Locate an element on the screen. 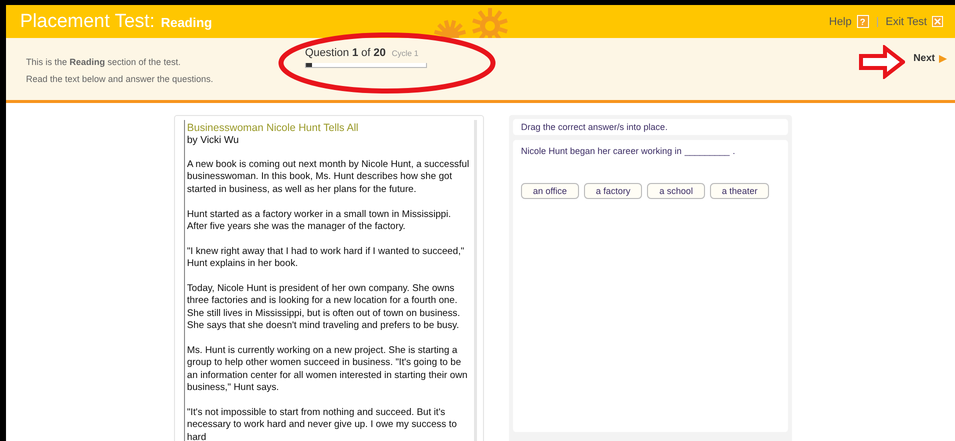 The image size is (955, 441). question-text: Nicole Hunt began her career working in is located at coordinates (601, 151).